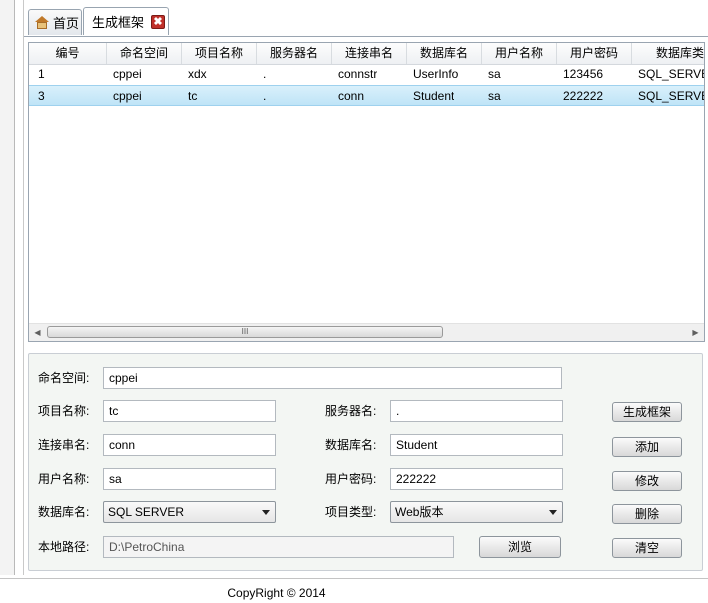 The width and height of the screenshot is (708, 603). Describe the element at coordinates (419, 512) in the screenshot. I see `project-type-value: Web版本` at that location.